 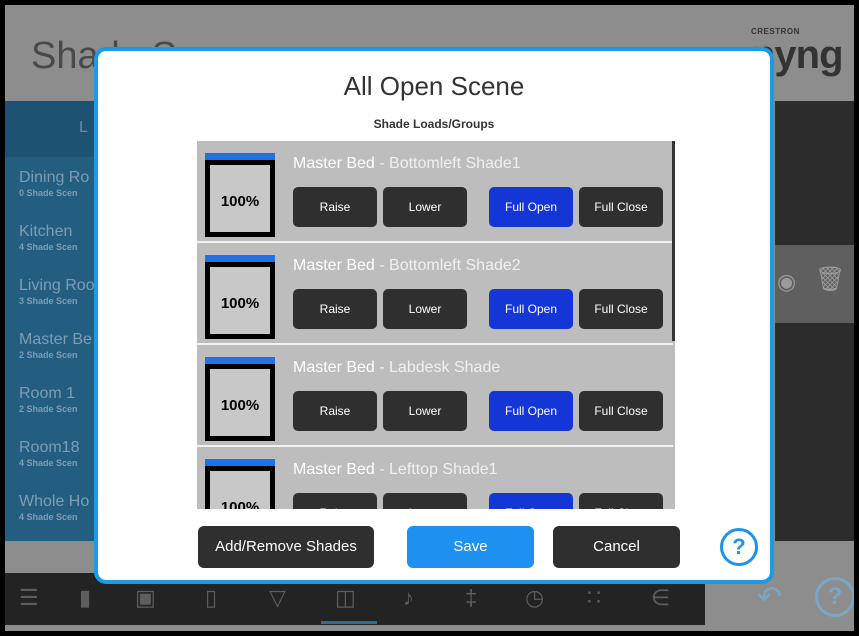 I want to click on shade-icon: ◫, so click(x=345, y=598).